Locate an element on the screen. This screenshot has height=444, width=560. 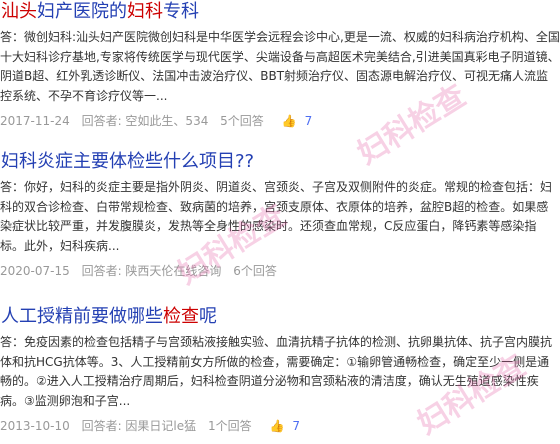
result-3-title-text-2: 呢 is located at coordinates (208, 316).